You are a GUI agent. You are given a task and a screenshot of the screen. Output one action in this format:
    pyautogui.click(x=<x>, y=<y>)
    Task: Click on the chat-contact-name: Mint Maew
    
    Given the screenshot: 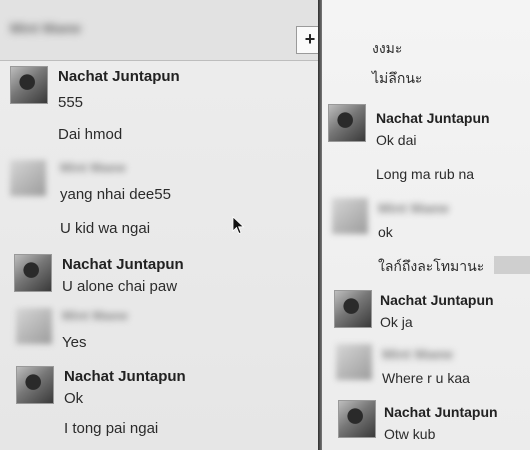 What is the action you would take?
    pyautogui.click(x=45, y=28)
    